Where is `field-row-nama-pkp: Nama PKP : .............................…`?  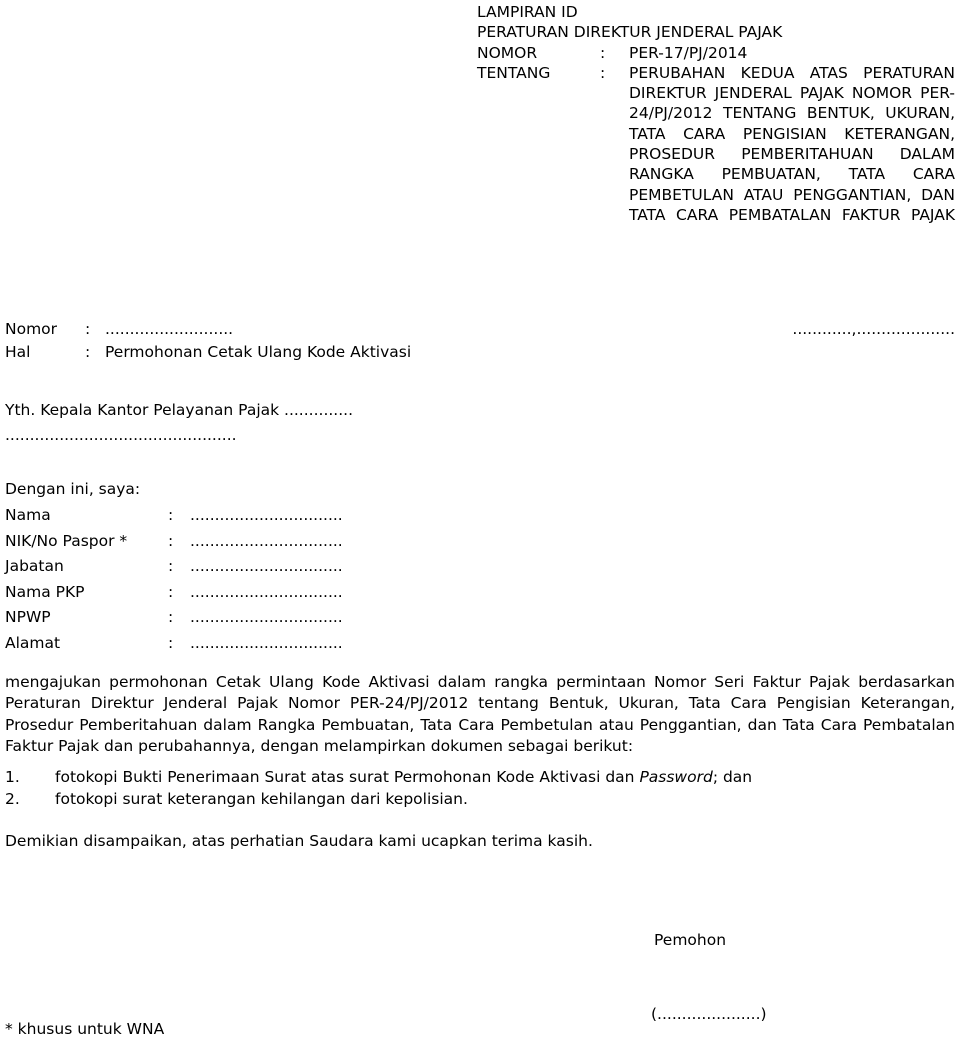
field-row-nama-pkp: Nama PKP : .............................… is located at coordinates (255, 593).